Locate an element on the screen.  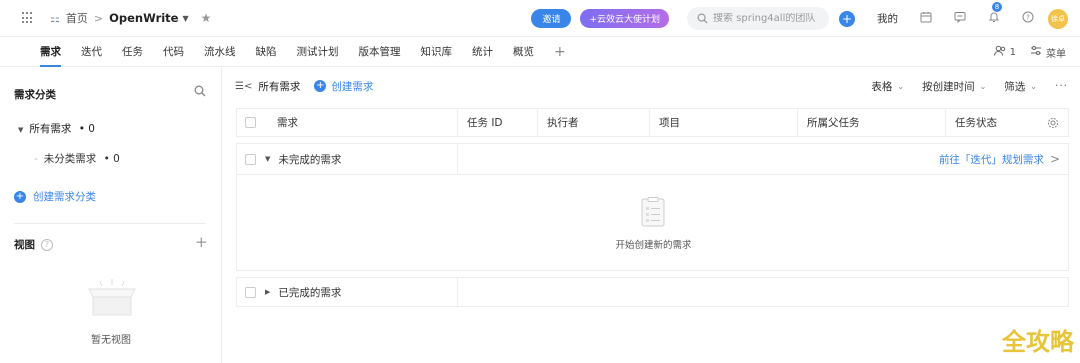
notification-badge: 8 is located at coordinates (997, 7).